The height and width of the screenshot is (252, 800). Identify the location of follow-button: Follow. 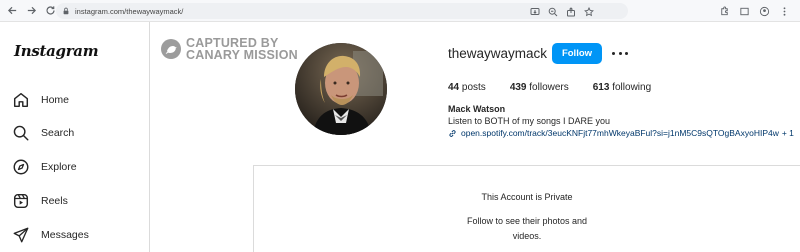
(577, 53).